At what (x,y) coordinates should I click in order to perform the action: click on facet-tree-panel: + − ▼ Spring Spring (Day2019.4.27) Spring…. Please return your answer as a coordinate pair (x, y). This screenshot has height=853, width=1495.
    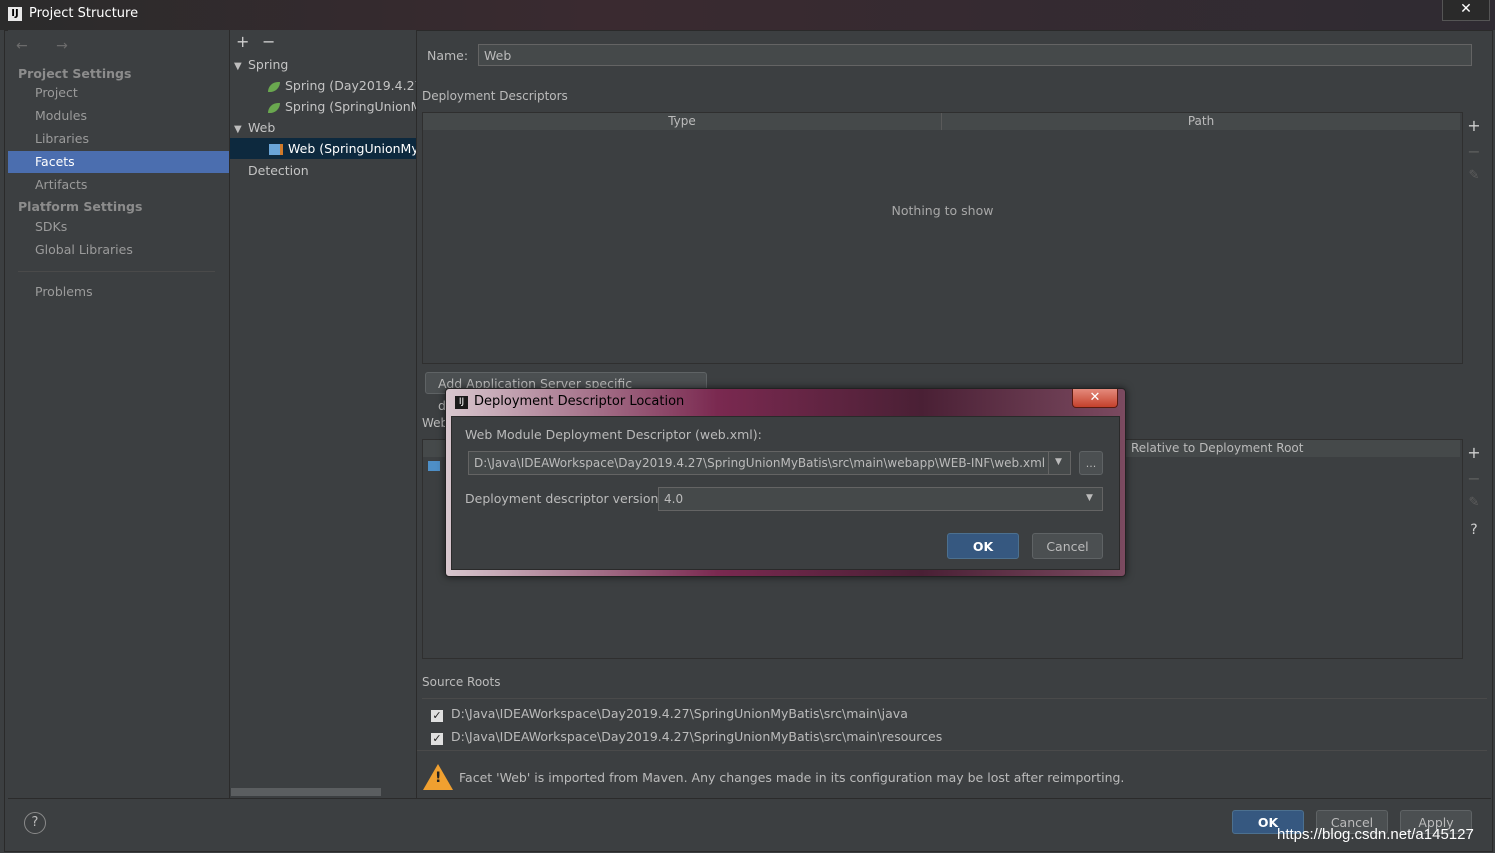
    Looking at the image, I should click on (323, 414).